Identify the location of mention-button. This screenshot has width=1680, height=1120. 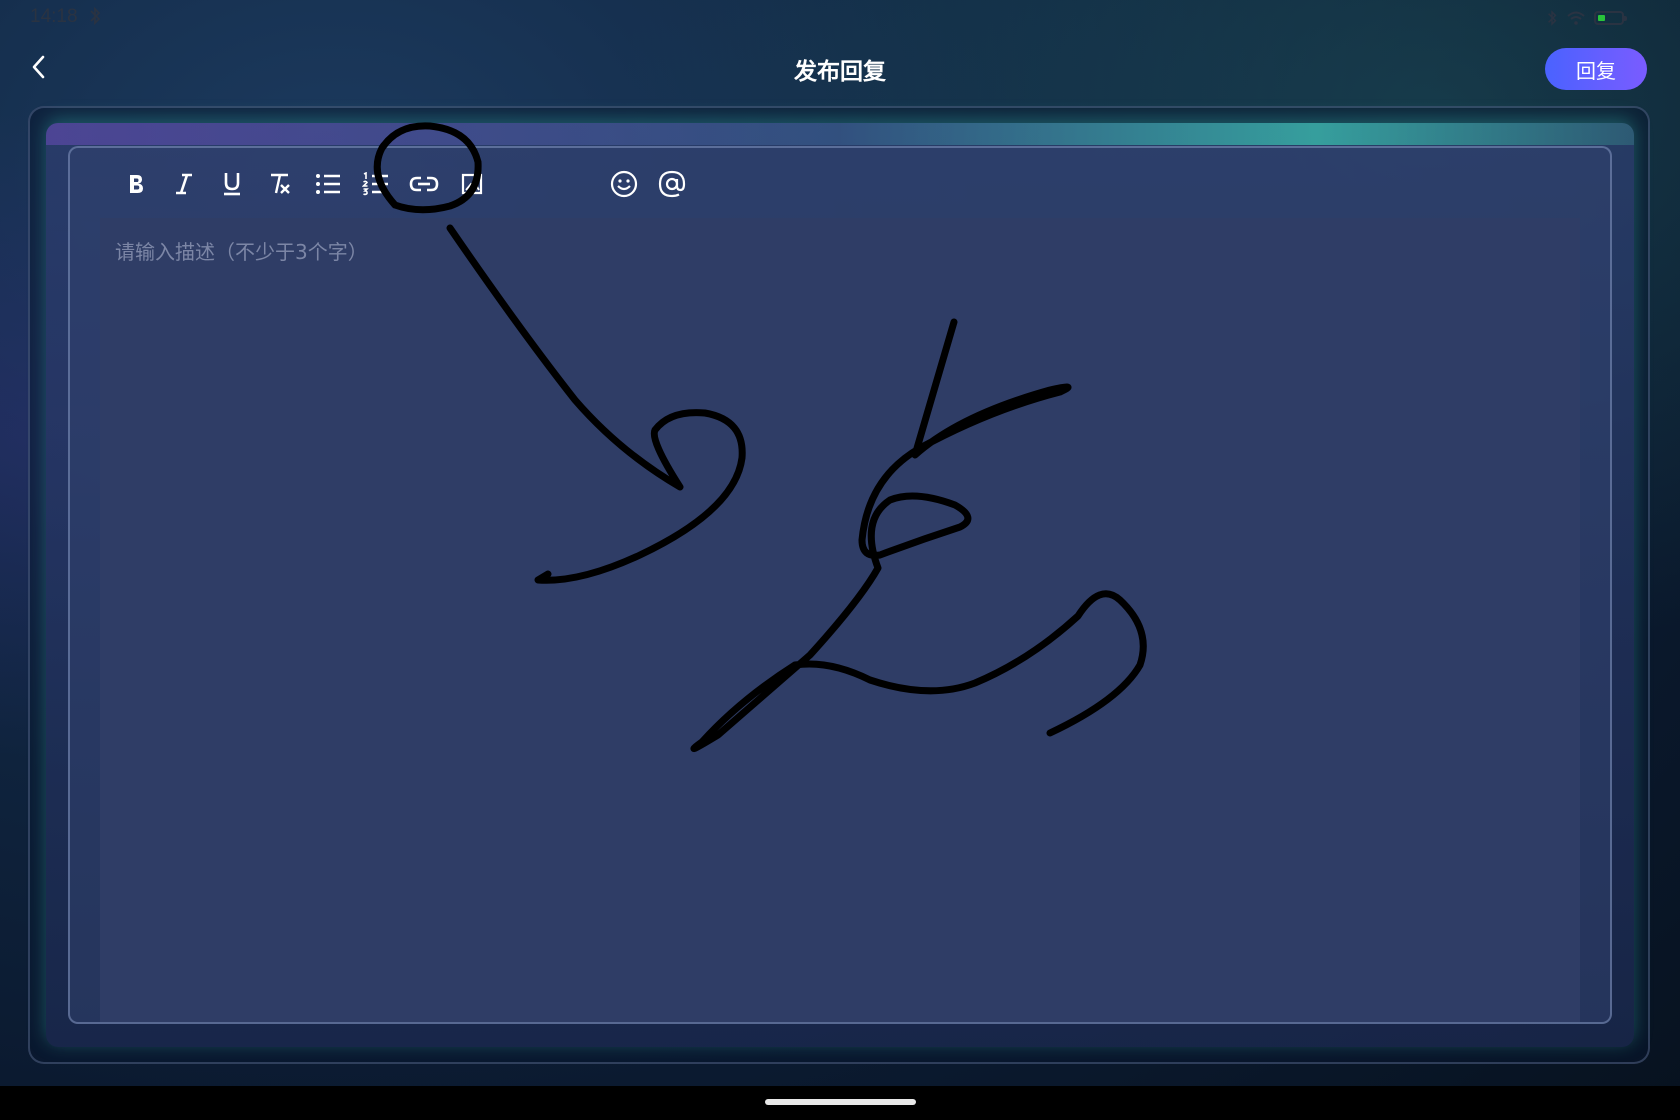
(672, 184).